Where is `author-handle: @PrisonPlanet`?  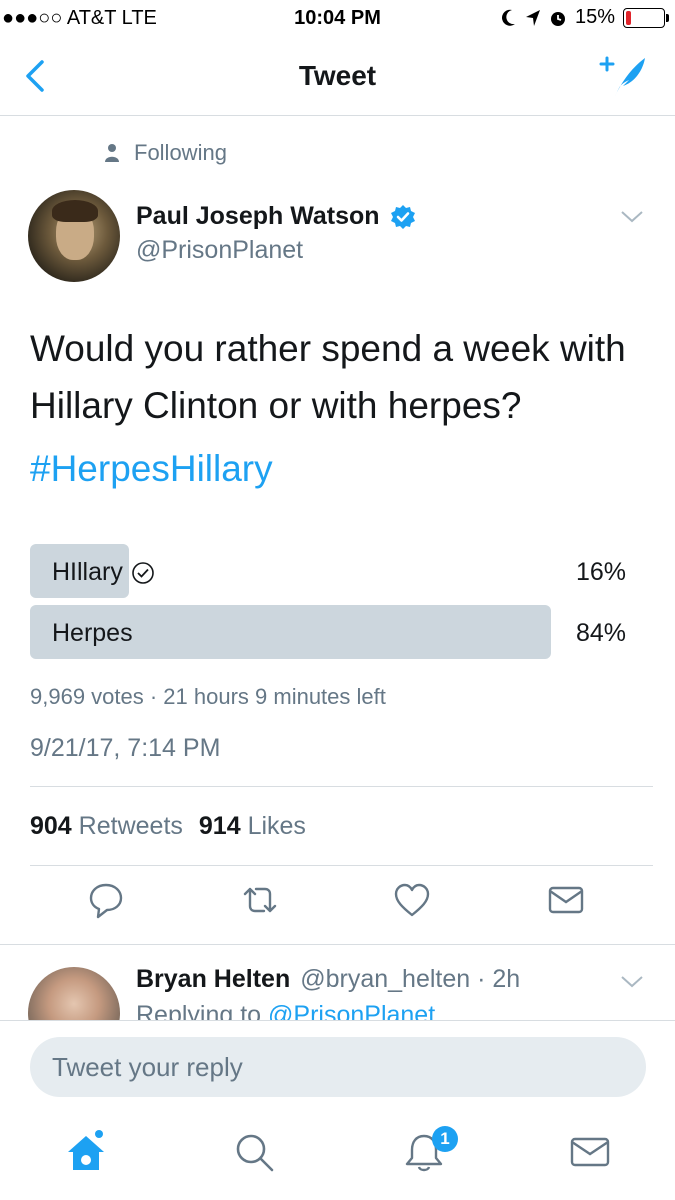
author-handle: @PrisonPlanet is located at coordinates (219, 250).